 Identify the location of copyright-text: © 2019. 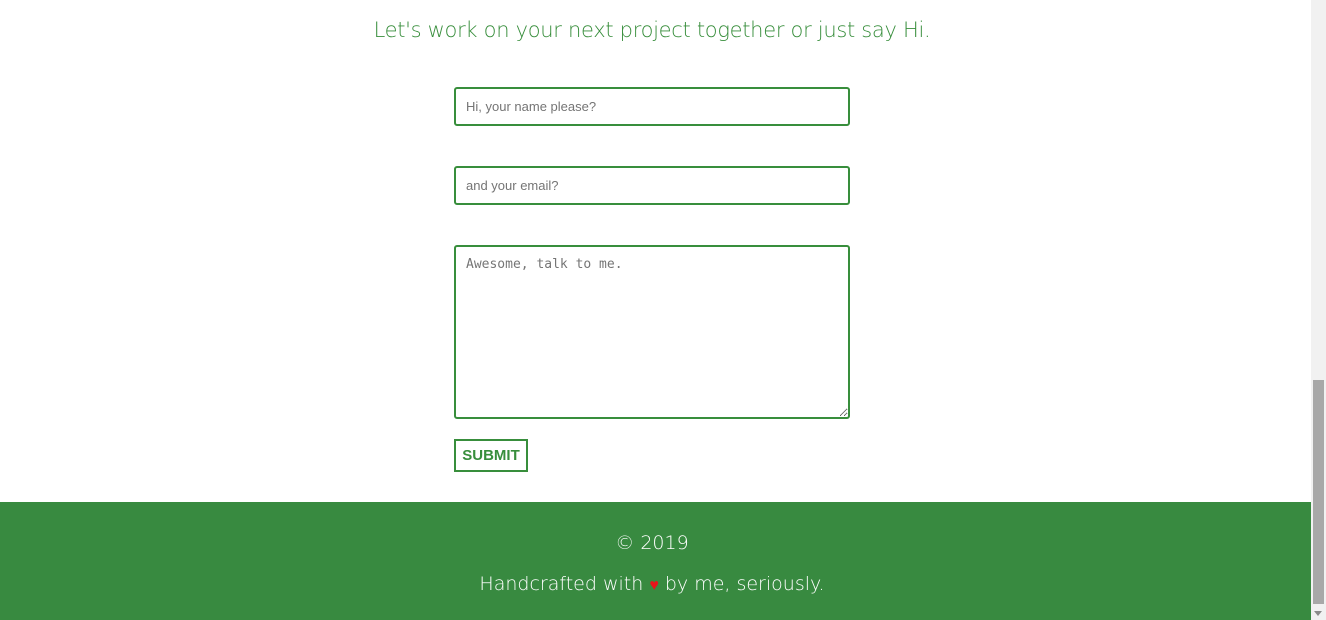
(652, 543).